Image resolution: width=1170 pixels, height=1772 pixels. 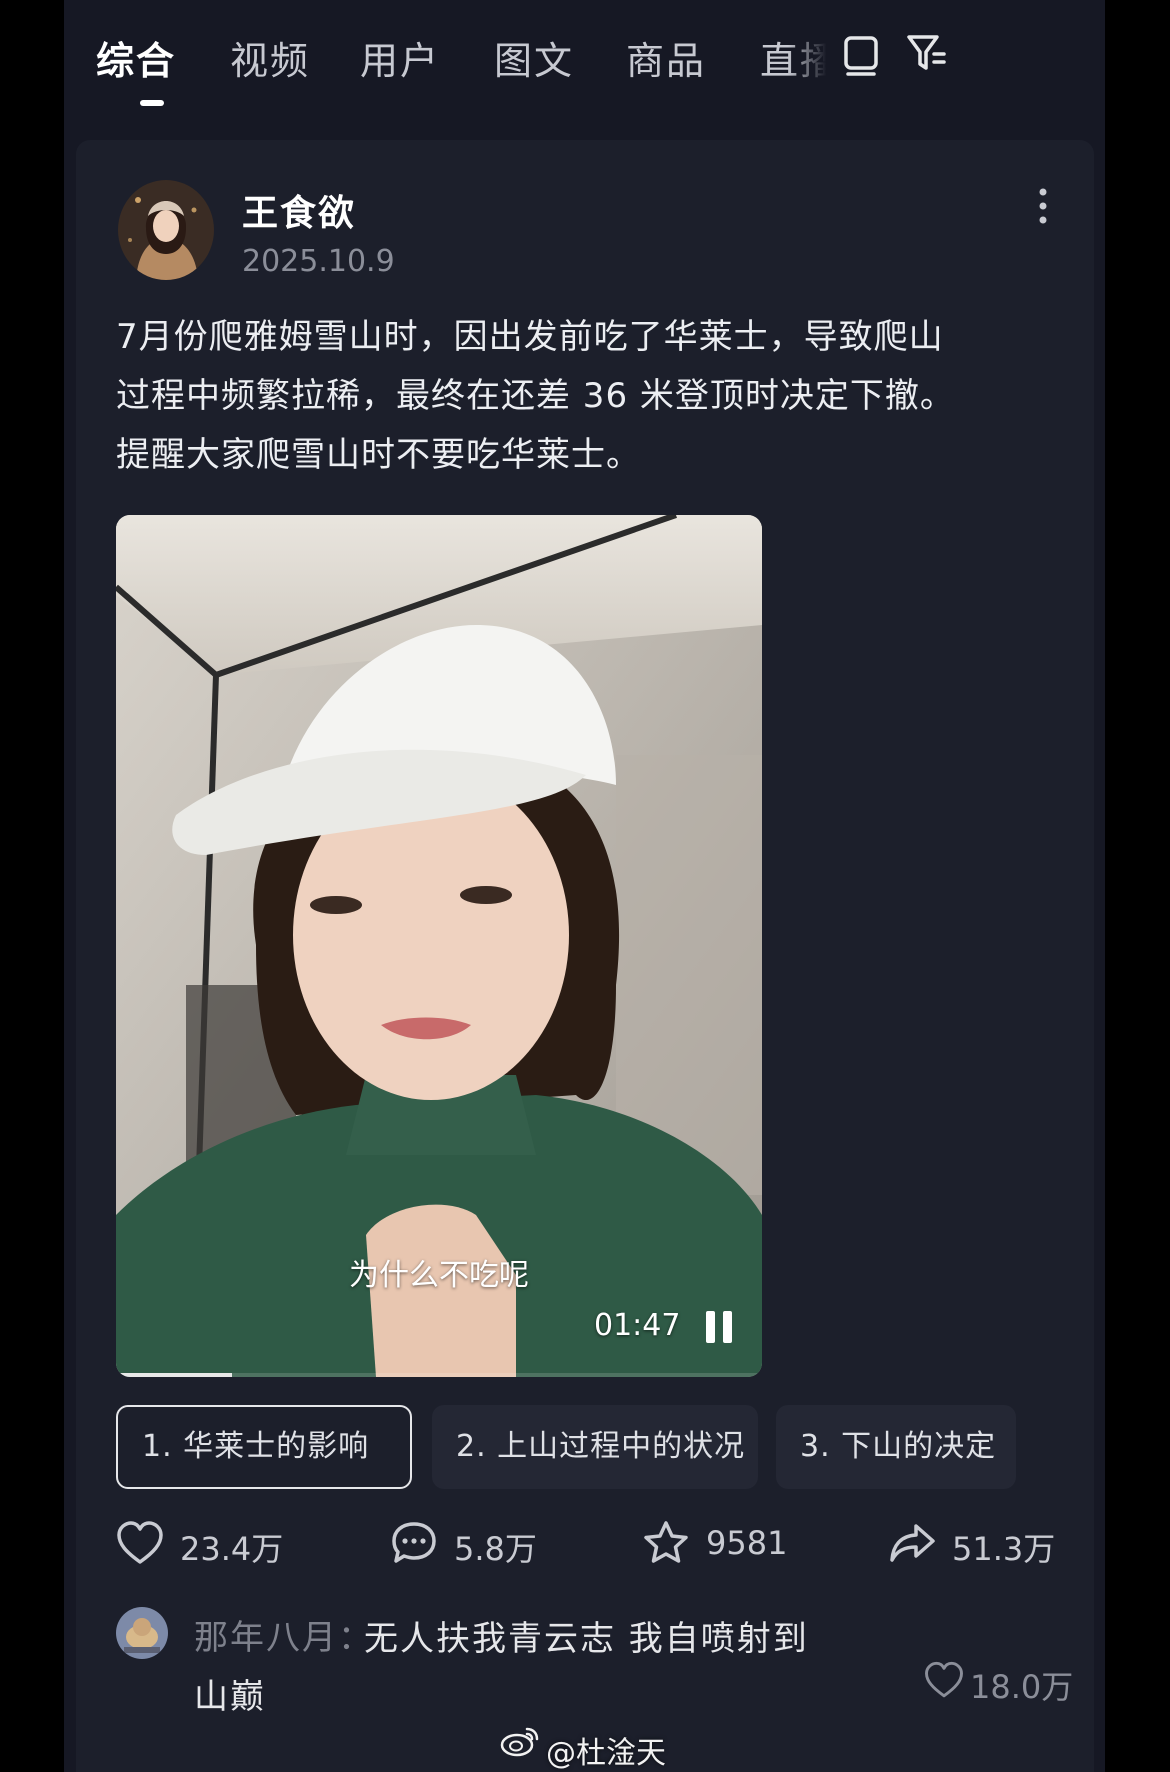 I want to click on tab-image-text: 图文, so click(x=534, y=57).